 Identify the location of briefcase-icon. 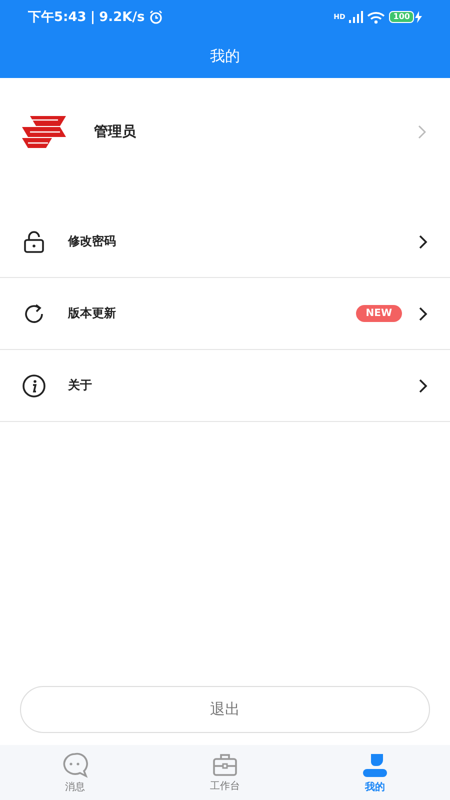
(225, 764).